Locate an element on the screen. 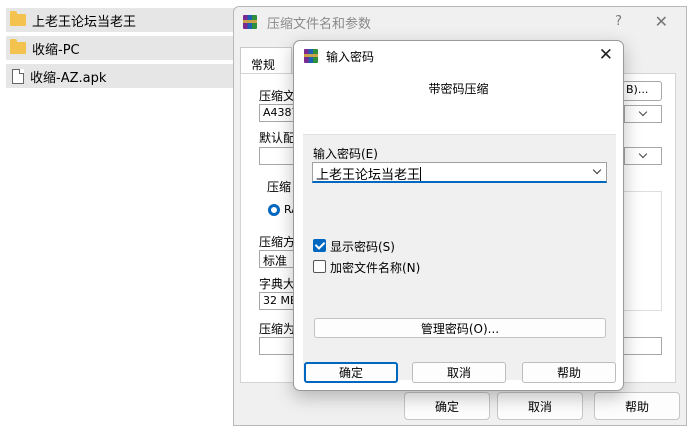 The image size is (687, 426). show-password-label: 显示密码(S) is located at coordinates (362, 247).